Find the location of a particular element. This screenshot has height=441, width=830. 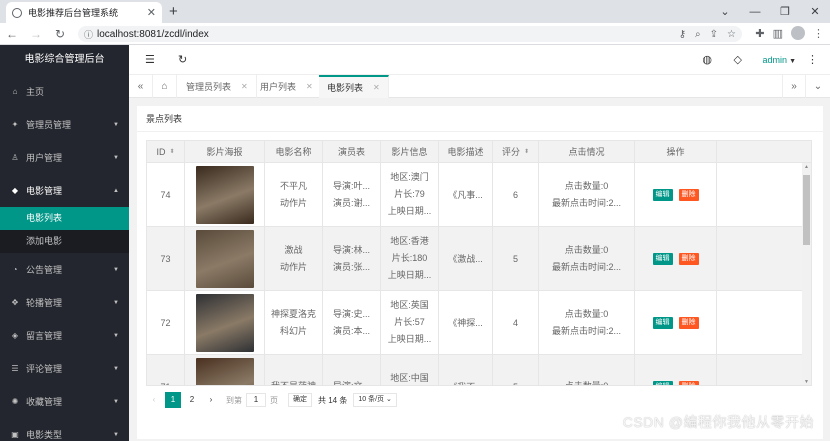

tag-icon: ◇ is located at coordinates (738, 59).